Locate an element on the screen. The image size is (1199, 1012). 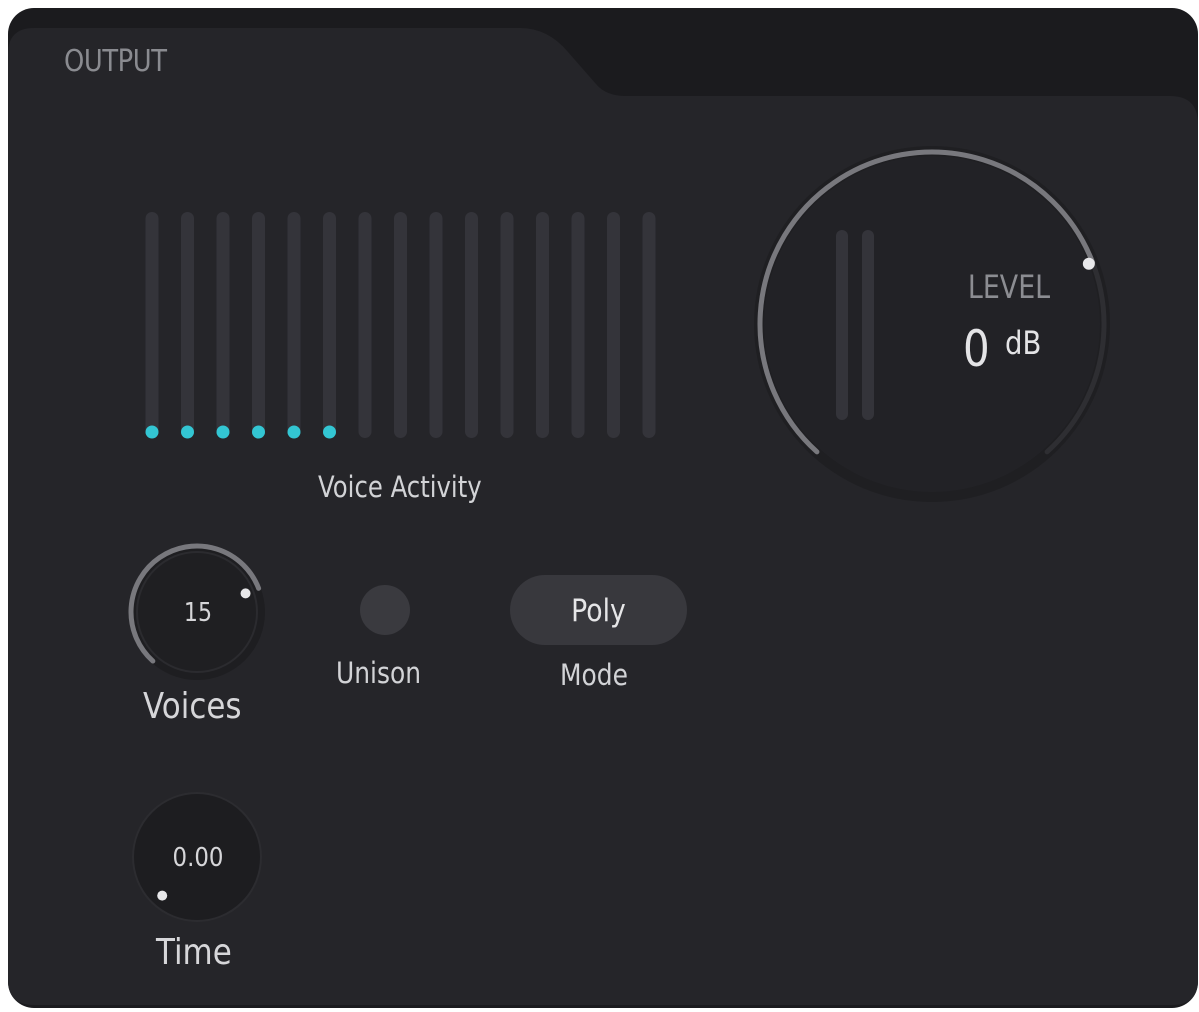
voice-activity-meter is located at coordinates (400, 325).